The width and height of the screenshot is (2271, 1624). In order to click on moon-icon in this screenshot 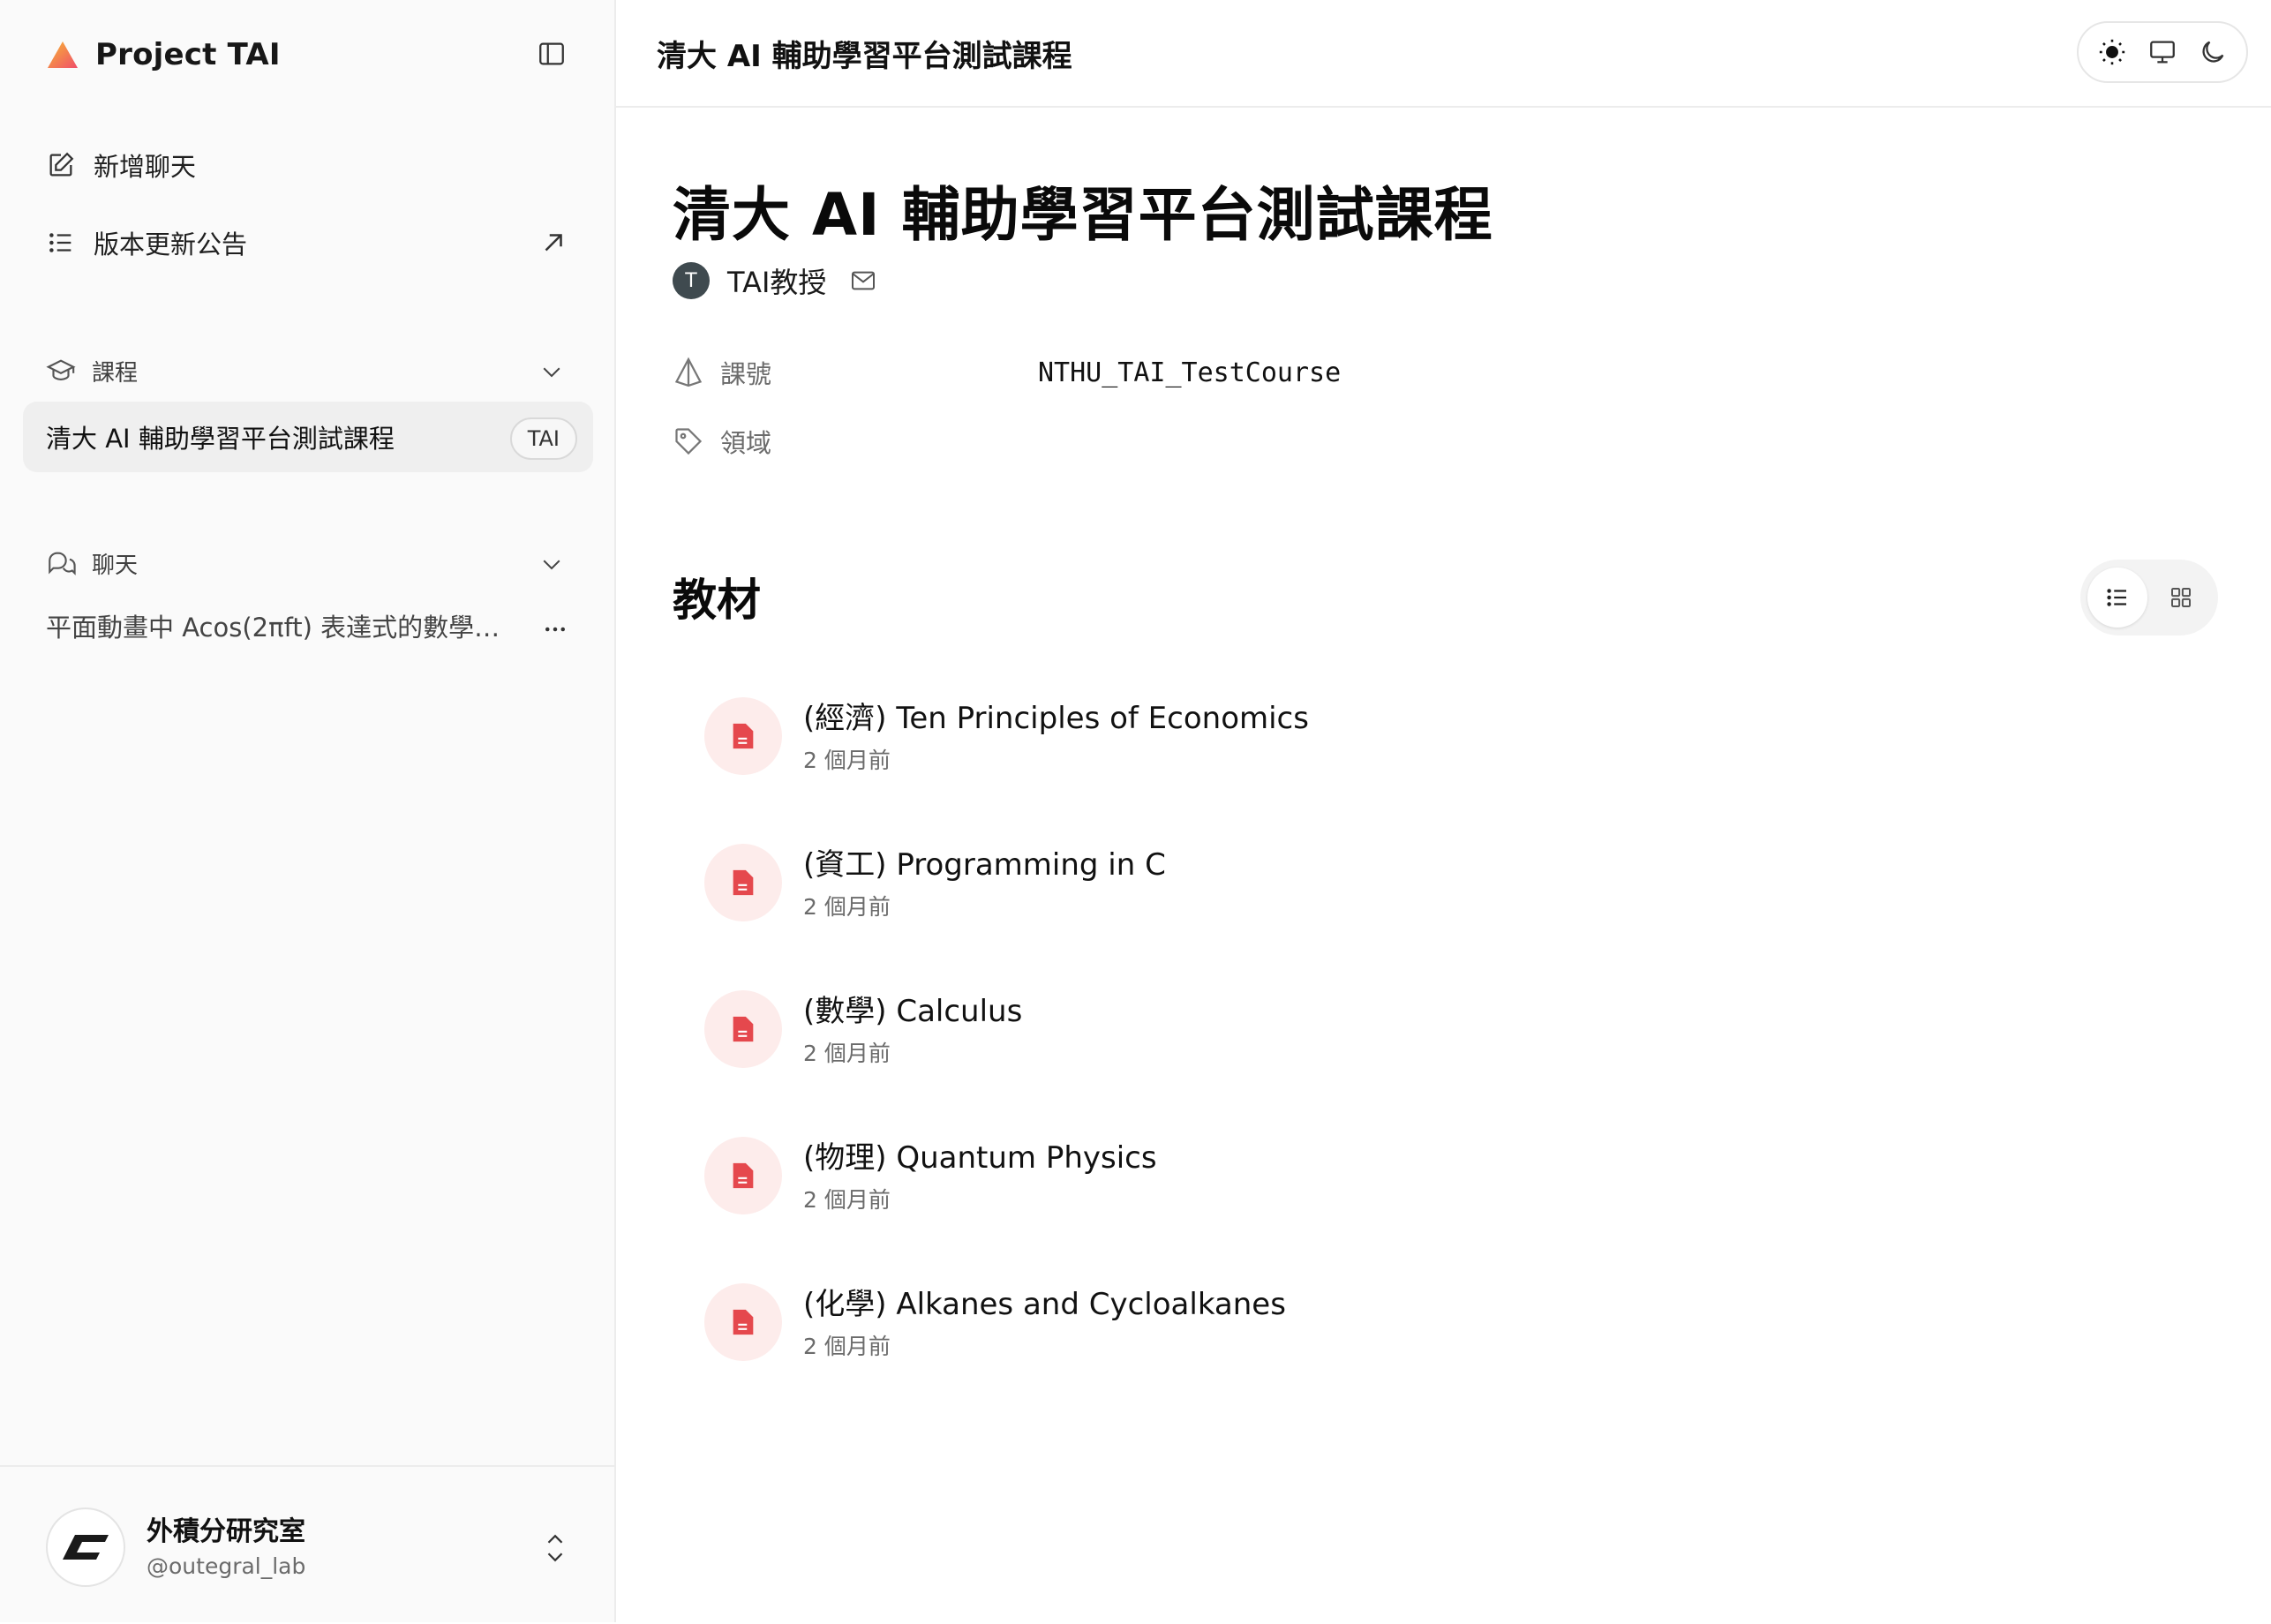, I will do `click(2213, 52)`.